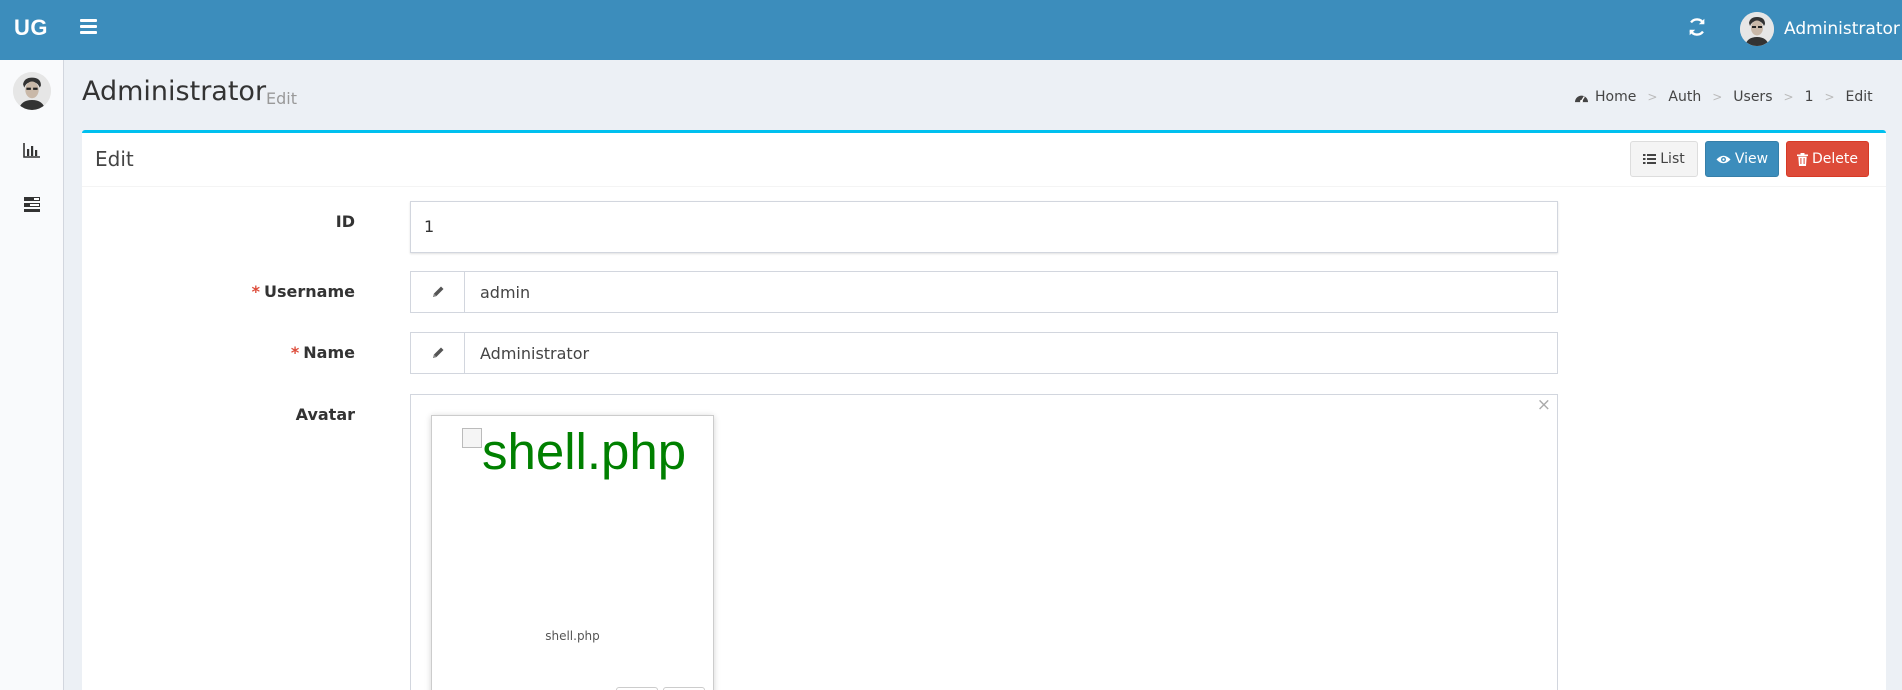 This screenshot has height=690, width=1902. I want to click on user-menu: Administrator, so click(1820, 29).